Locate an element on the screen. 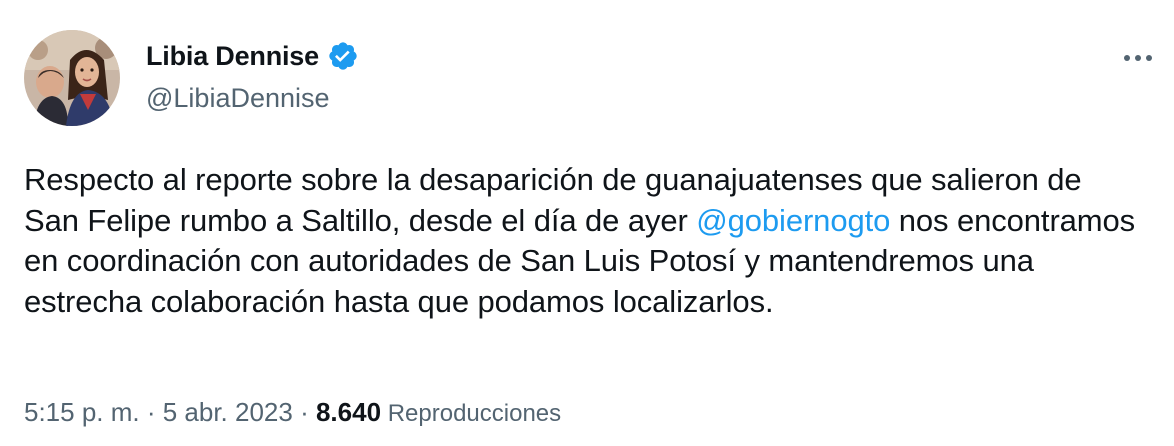 This screenshot has height=446, width=1174. more-options-button is located at coordinates (1138, 58).